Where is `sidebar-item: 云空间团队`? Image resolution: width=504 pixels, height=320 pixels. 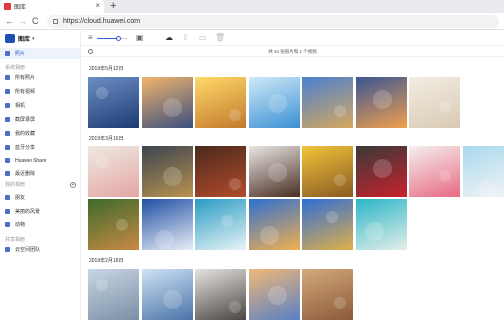 sidebar-item: 云空间团队 is located at coordinates (40, 249).